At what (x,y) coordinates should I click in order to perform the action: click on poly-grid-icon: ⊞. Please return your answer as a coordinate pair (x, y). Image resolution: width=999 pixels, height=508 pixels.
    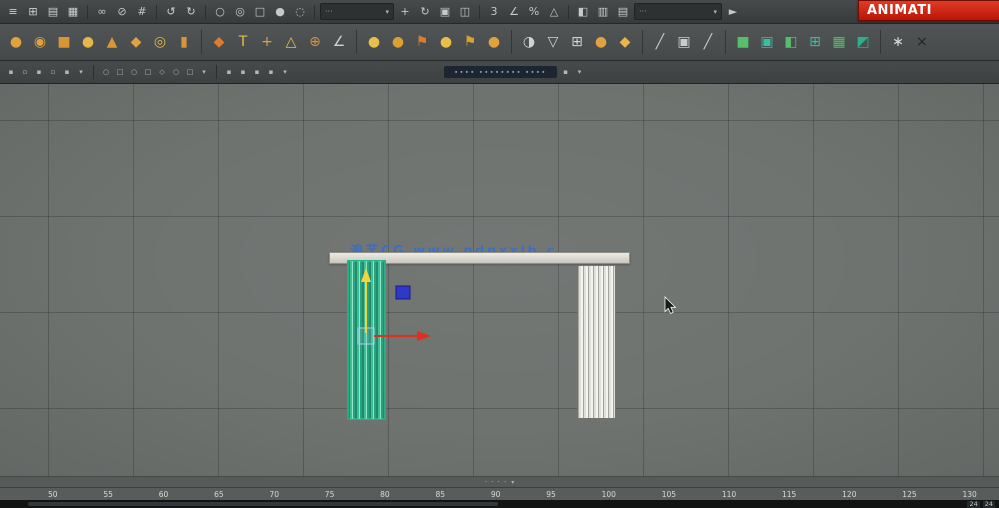
    Looking at the image, I should click on (815, 42).